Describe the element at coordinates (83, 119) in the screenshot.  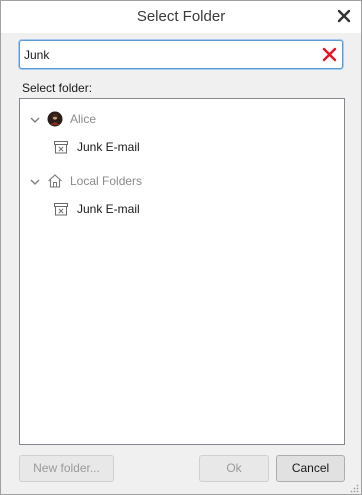
I see `tree-item-label: Alice` at that location.